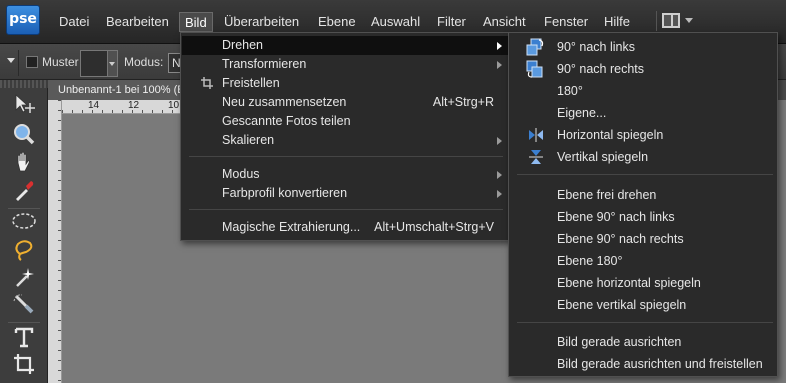 This screenshot has width=786, height=383. Describe the element at coordinates (25, 103) in the screenshot. I see `move-tool-icon` at that location.